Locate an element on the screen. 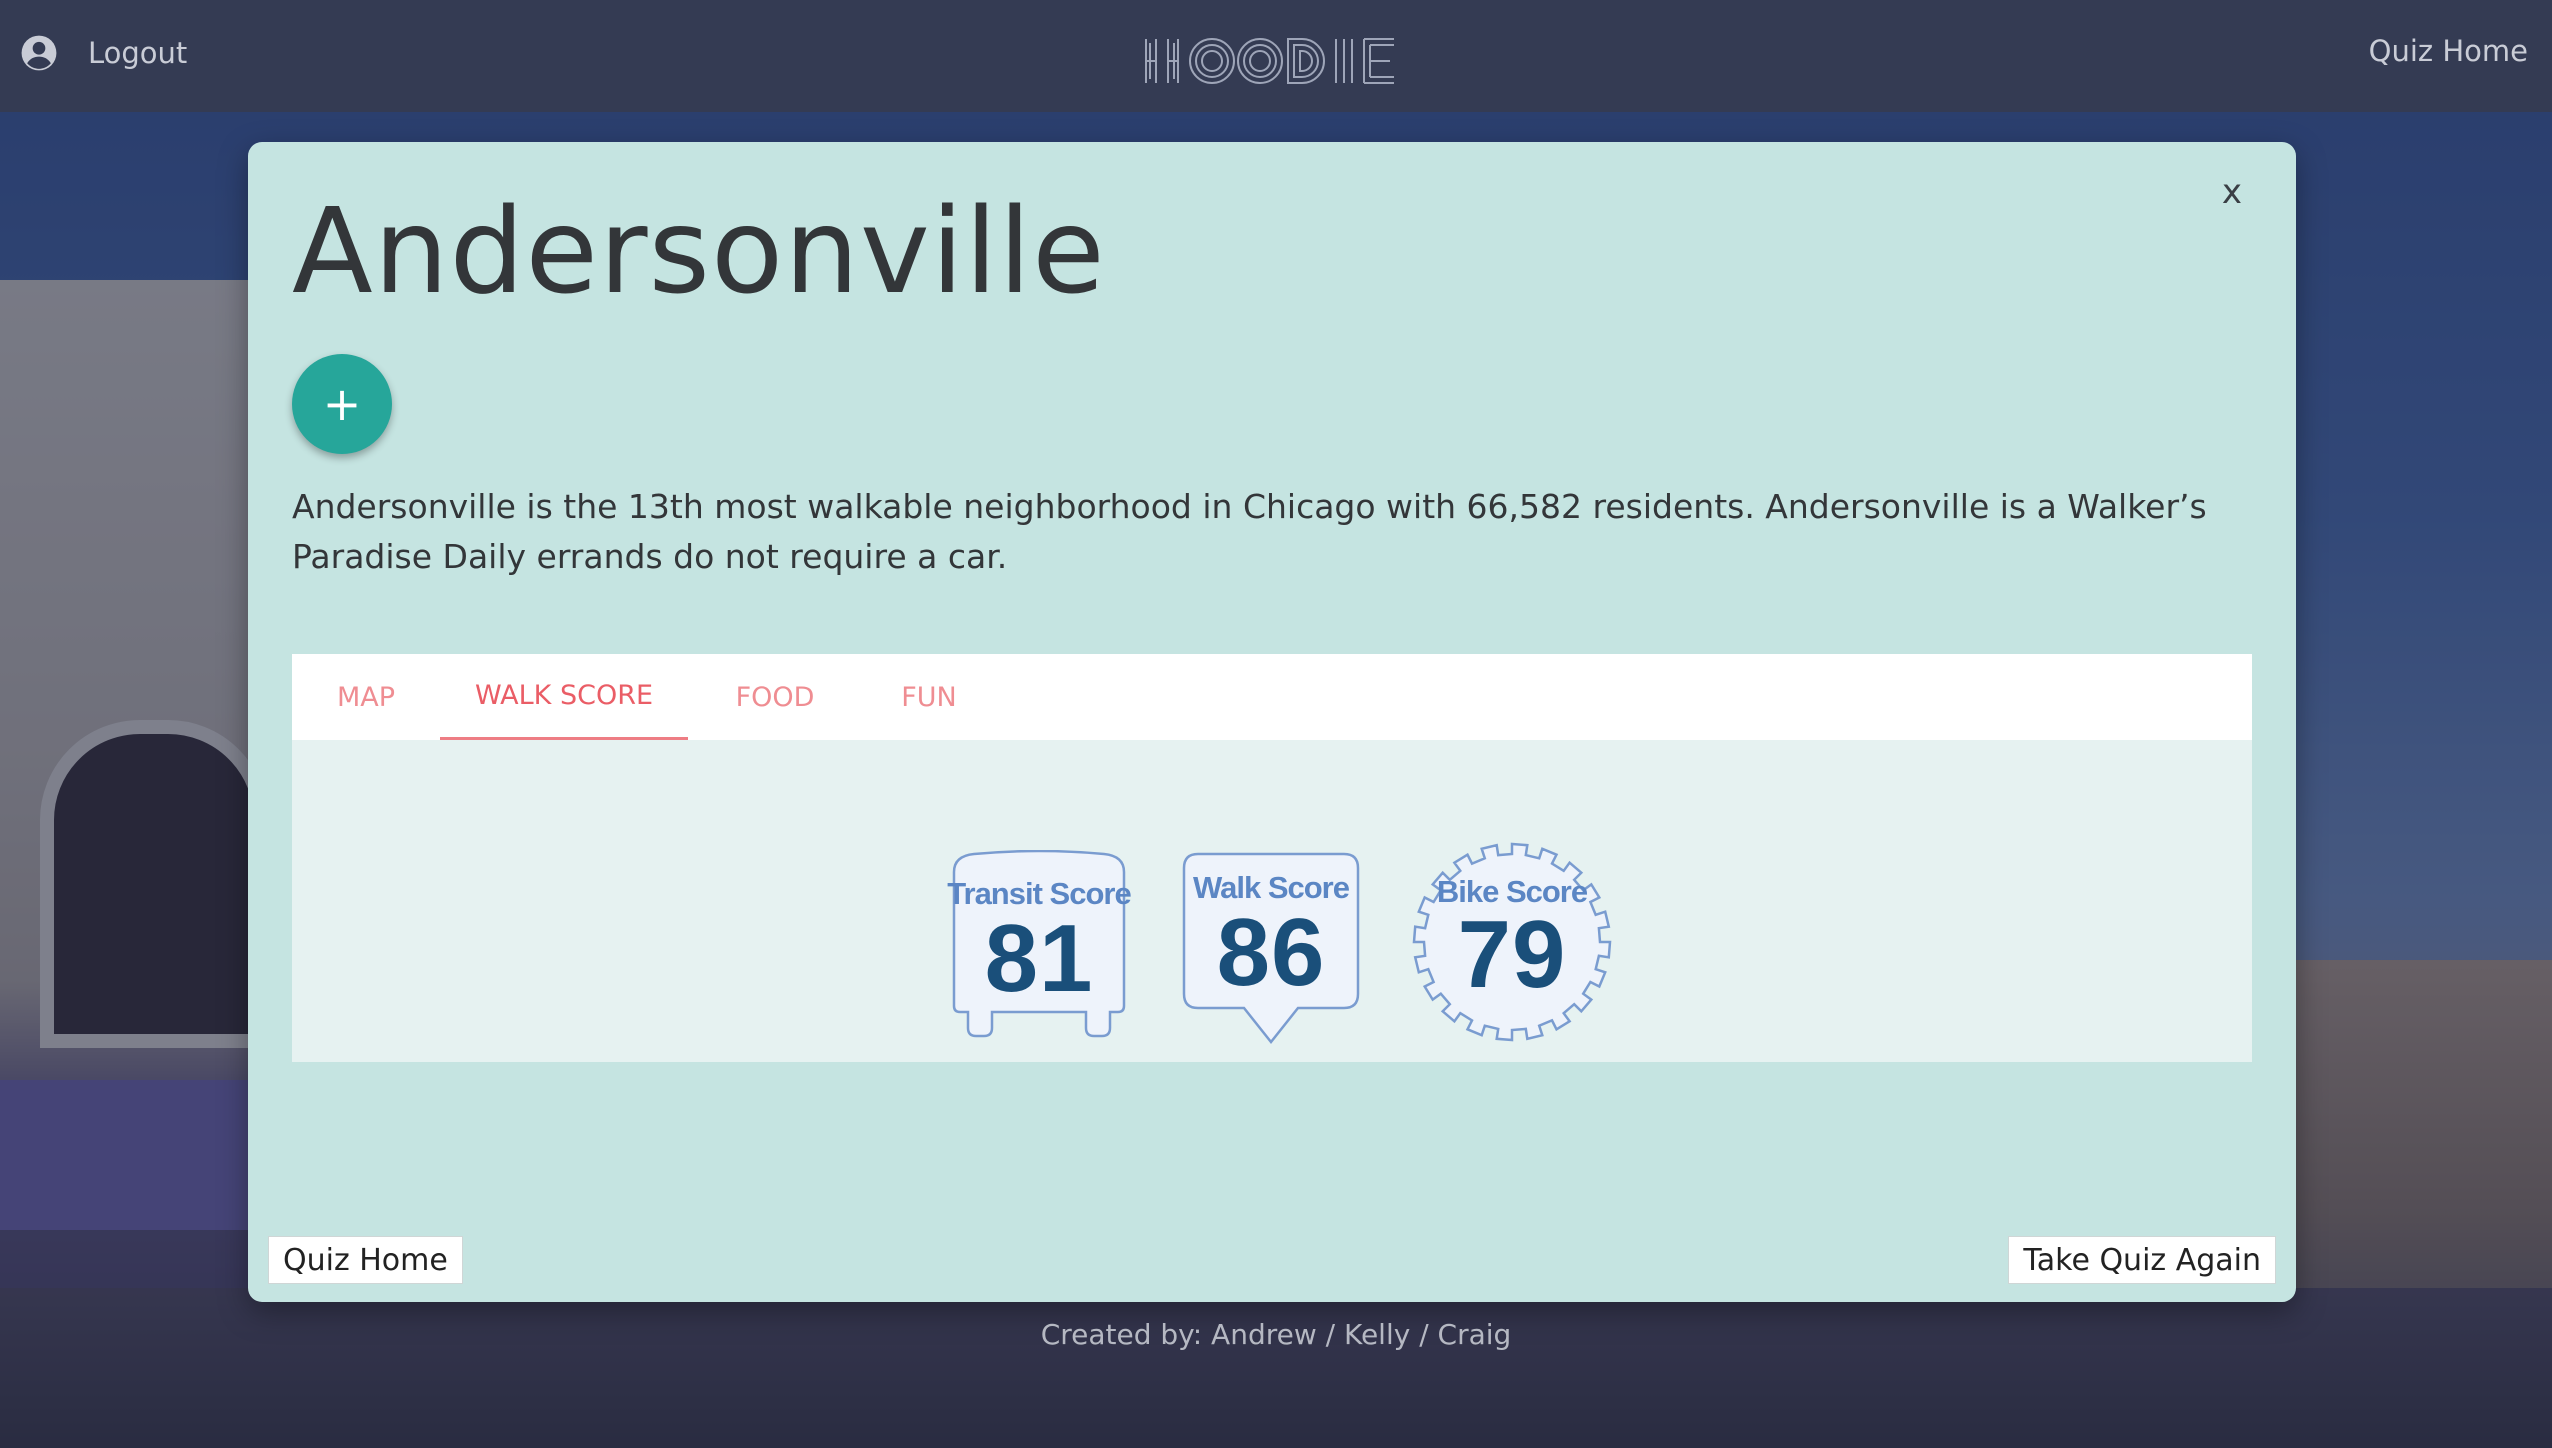  transit-score-badge: Transit Score 81 is located at coordinates (1039, 946).